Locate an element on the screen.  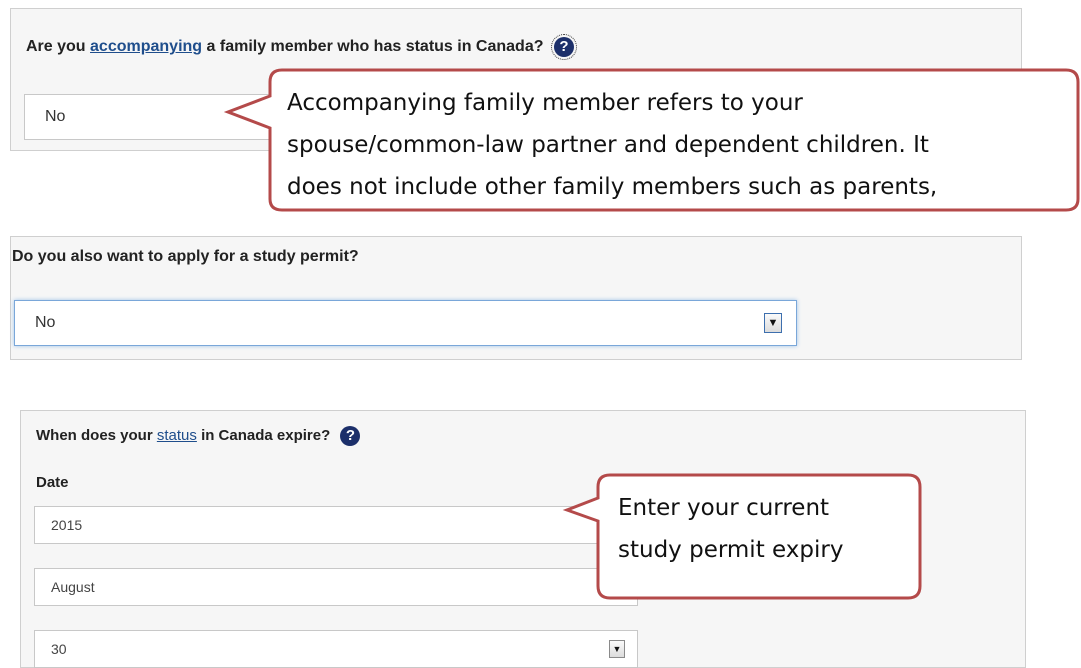
callout-bubble is located at coordinates (742, 536).